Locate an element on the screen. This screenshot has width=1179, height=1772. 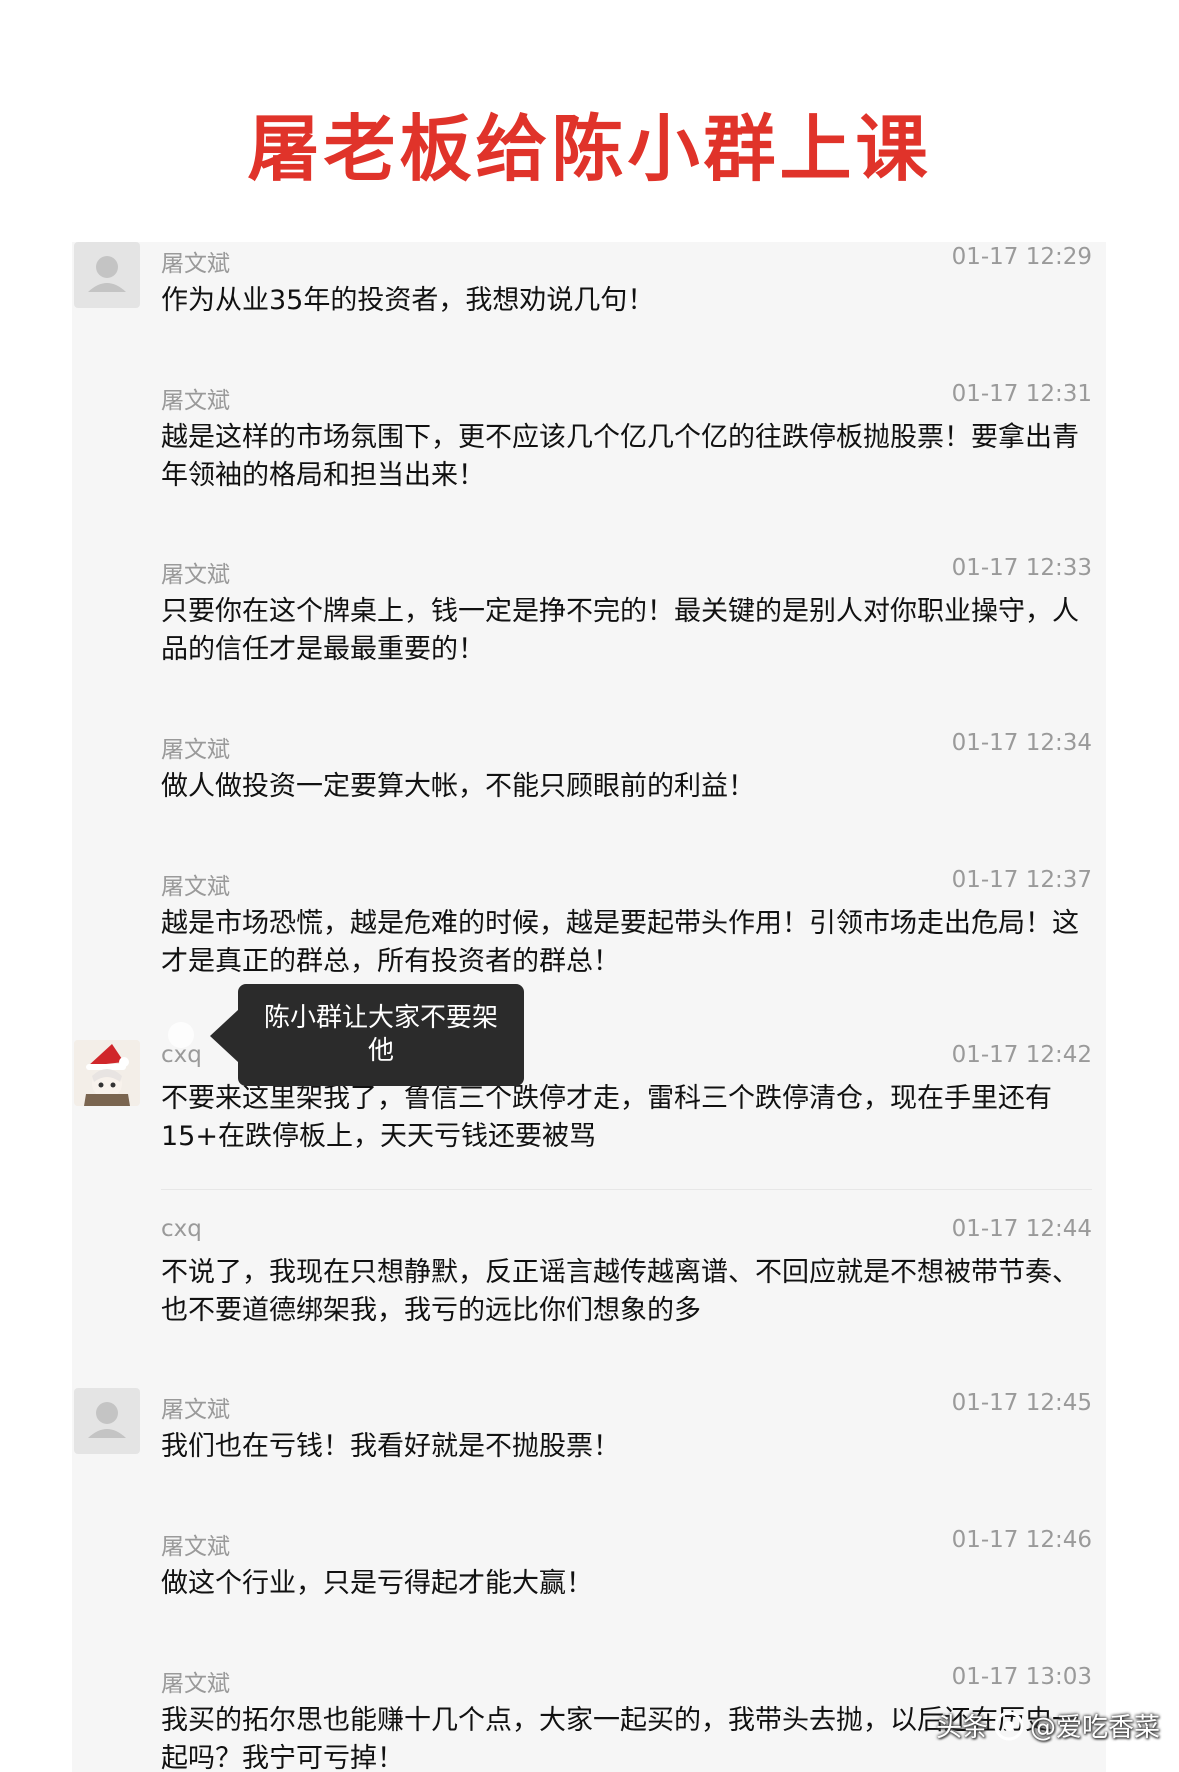
annotation-callout: 陈小群让大家不要架他 is located at coordinates (367, 1035).